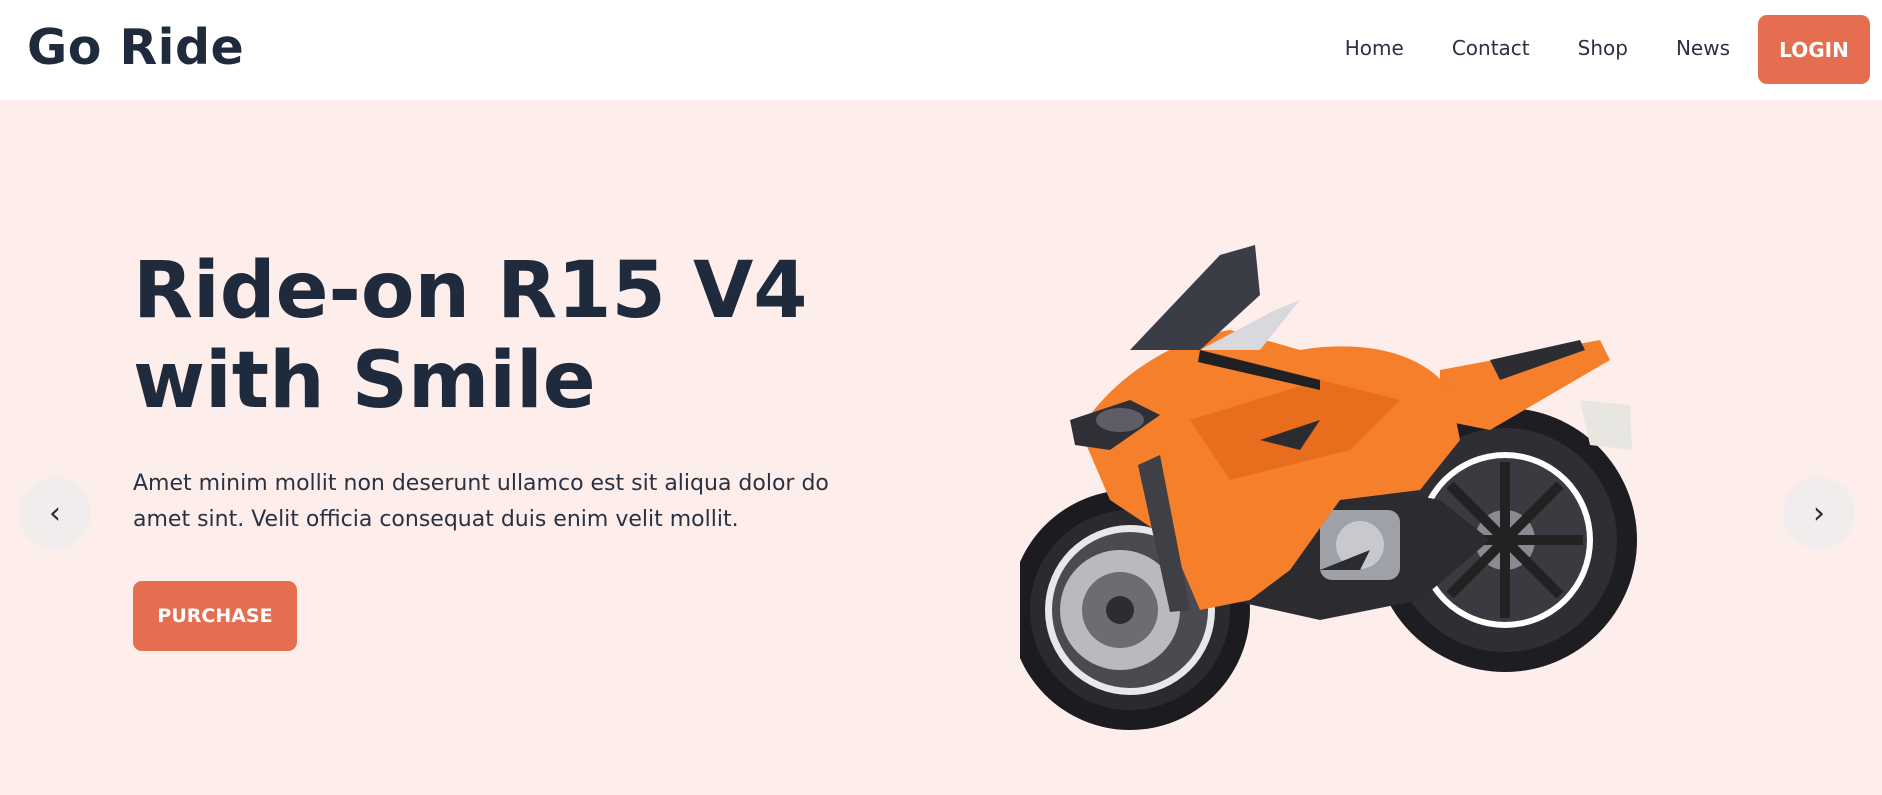 The height and width of the screenshot is (795, 1882). I want to click on nav-links: Home Contact Shop News, so click(1537, 48).